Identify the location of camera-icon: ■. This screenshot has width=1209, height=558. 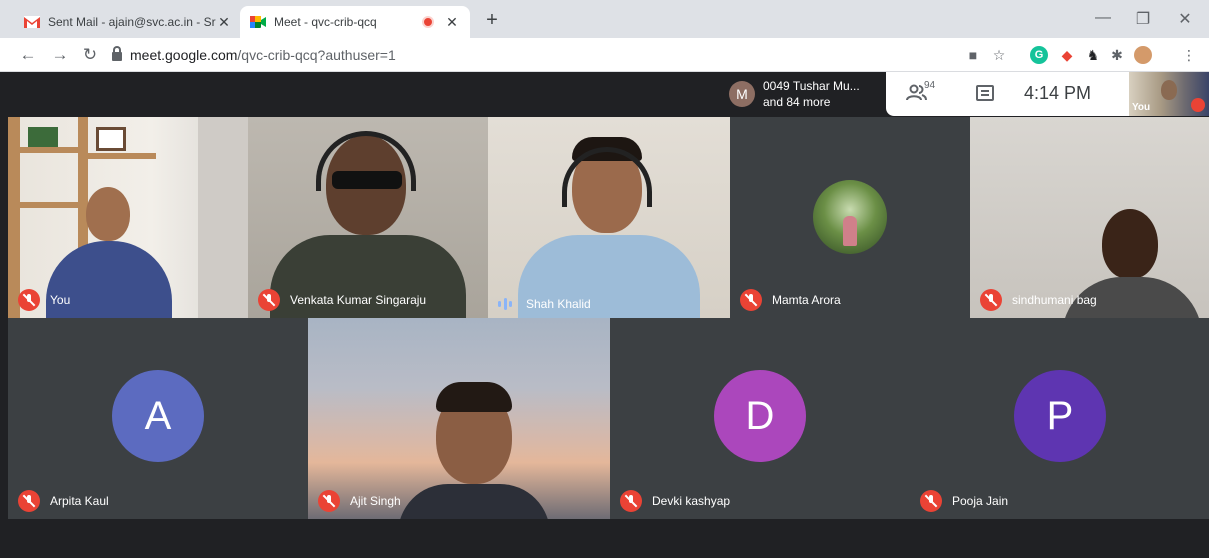
(973, 55).